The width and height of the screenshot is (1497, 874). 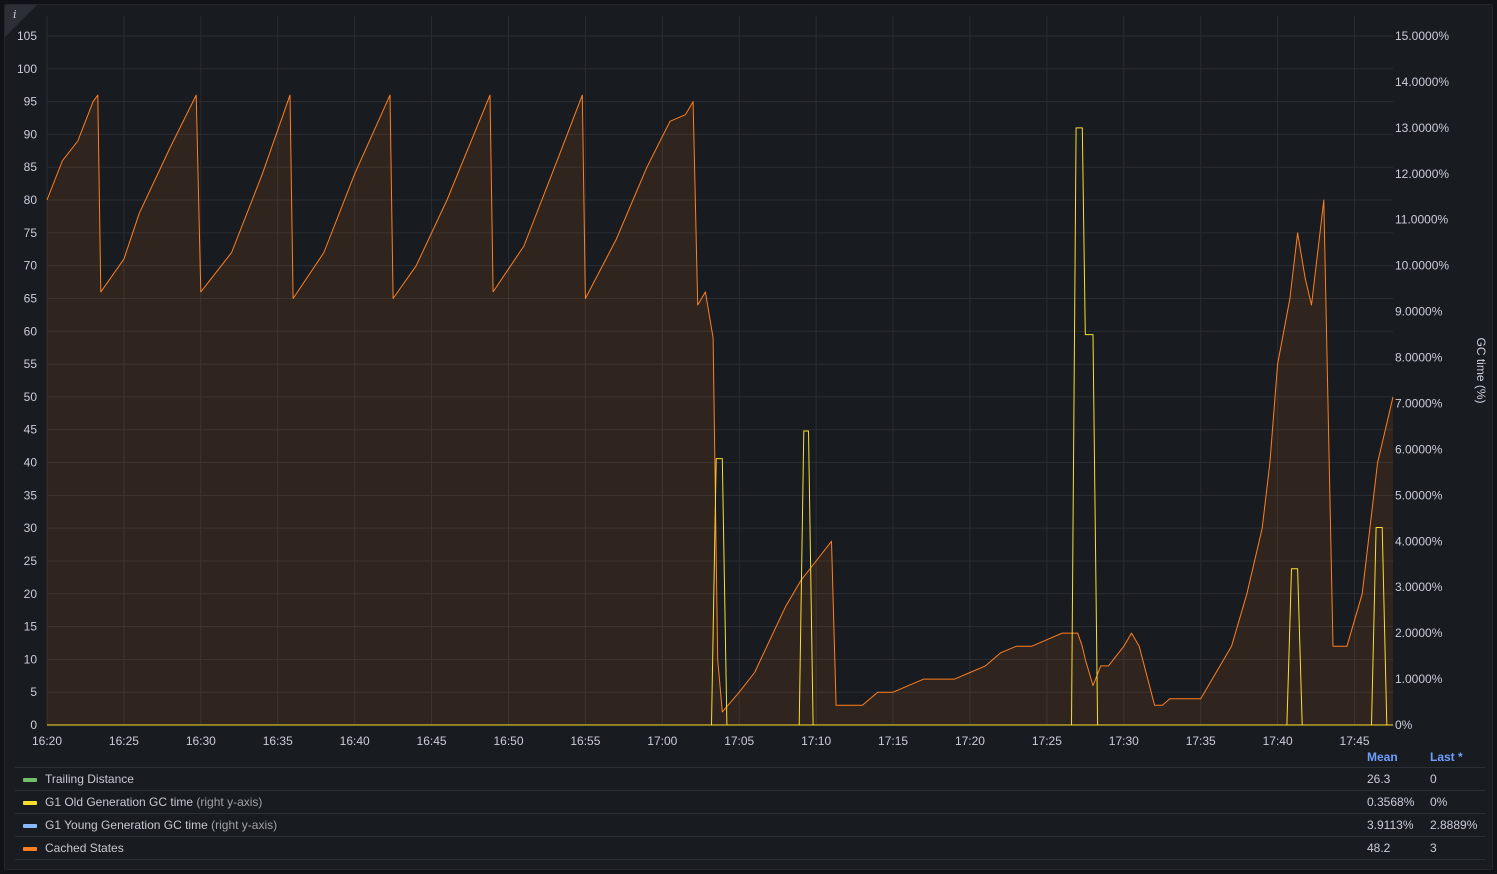 What do you see at coordinates (27, 36) in the screenshot?
I see `y-tick-label-left: 105` at bounding box center [27, 36].